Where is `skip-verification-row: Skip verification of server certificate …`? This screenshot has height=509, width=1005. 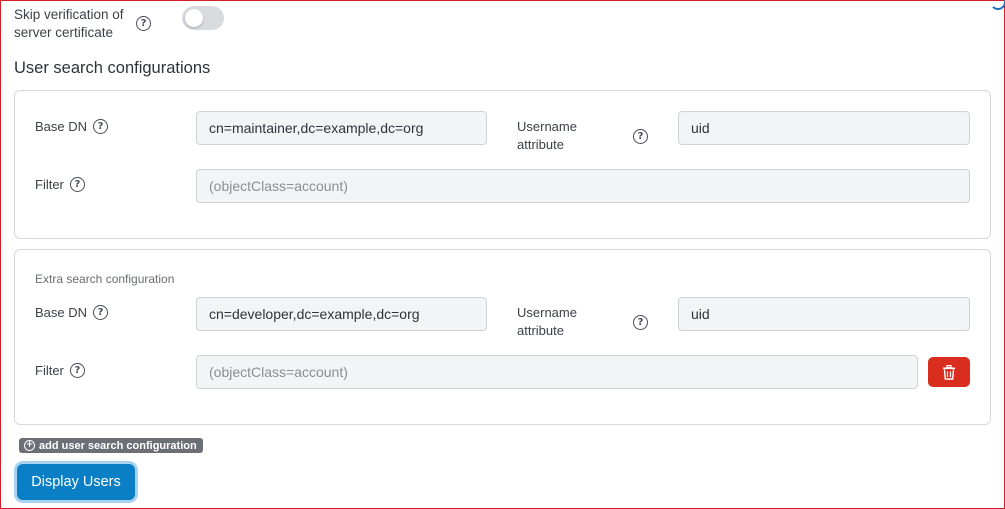
skip-verification-row: Skip verification of server certificate … is located at coordinates (164, 25).